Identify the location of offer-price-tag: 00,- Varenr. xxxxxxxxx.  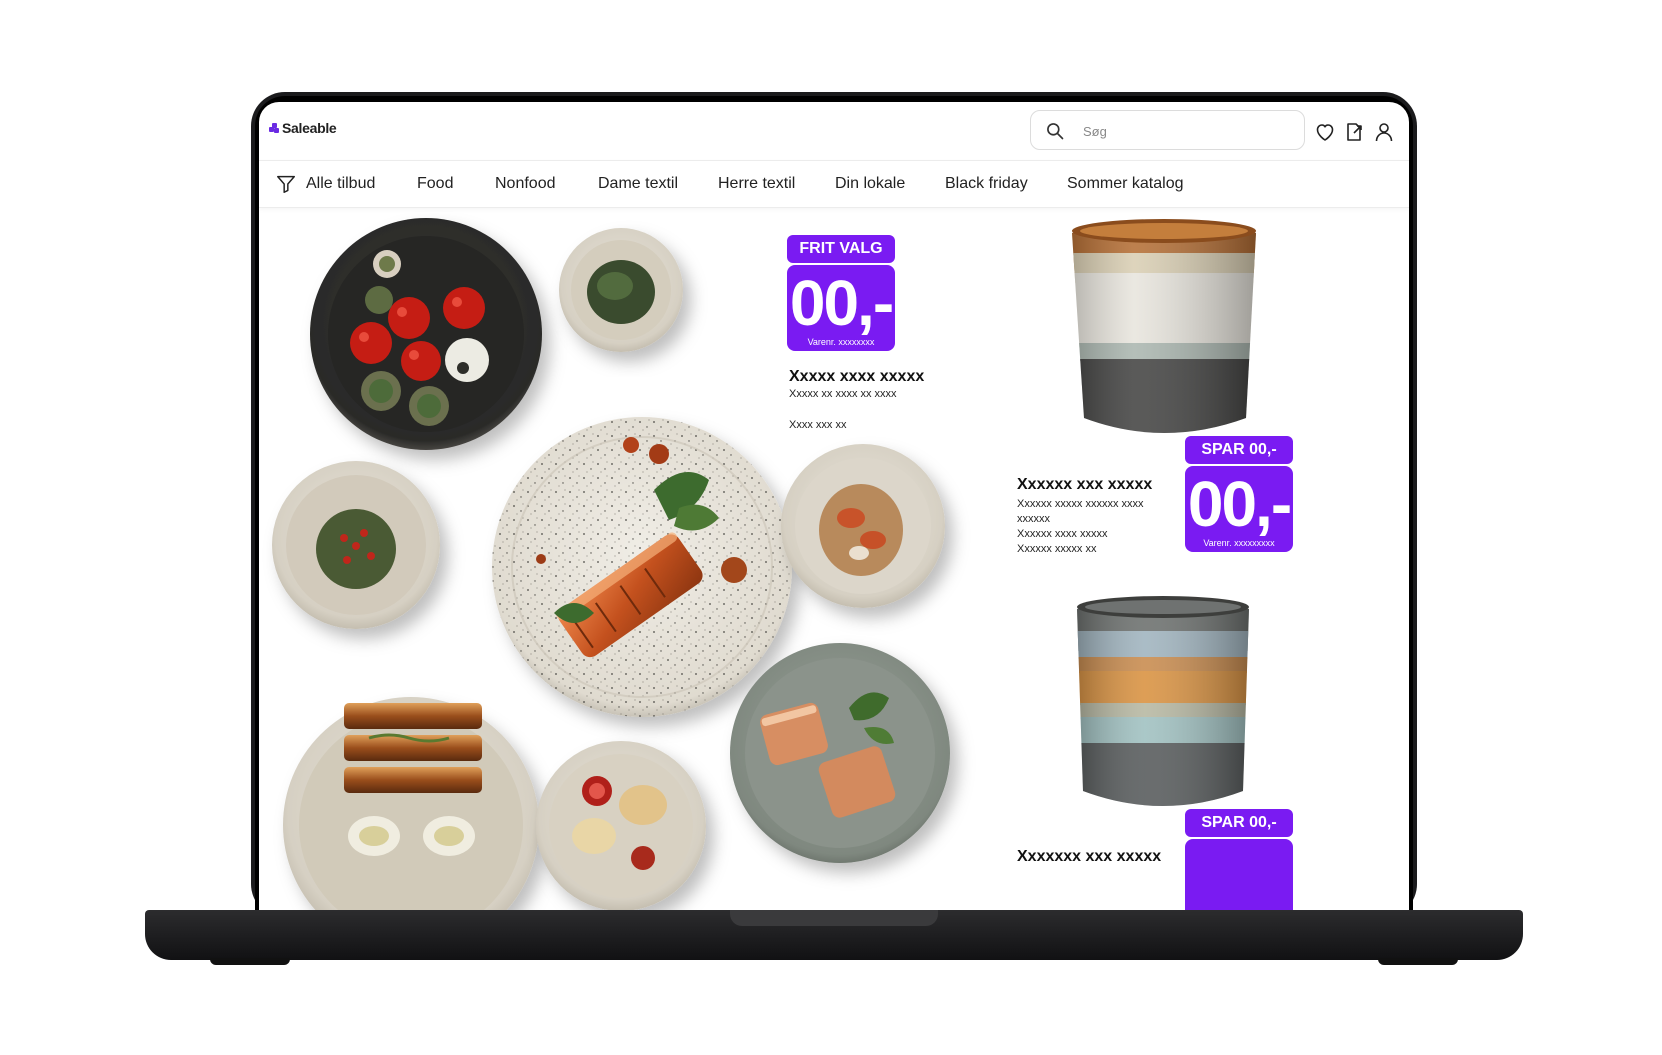
(1239, 509).